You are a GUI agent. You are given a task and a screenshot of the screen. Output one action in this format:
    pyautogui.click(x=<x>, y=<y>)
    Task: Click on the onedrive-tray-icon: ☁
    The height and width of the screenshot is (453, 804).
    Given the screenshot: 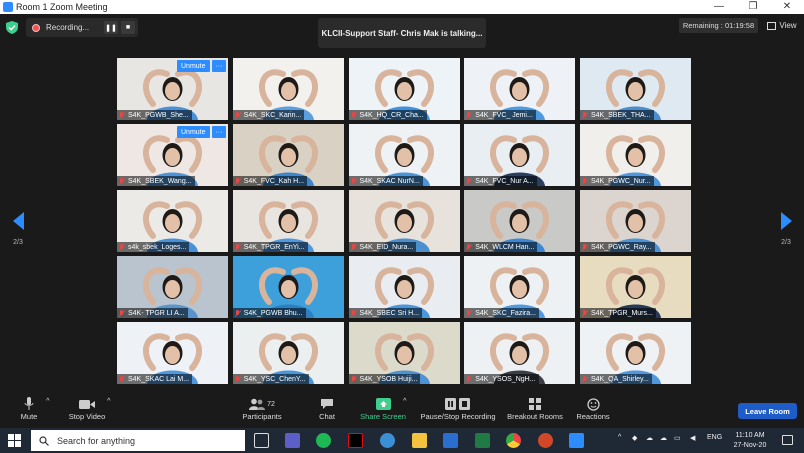 What is the action you would take?
    pyautogui.click(x=649, y=438)
    